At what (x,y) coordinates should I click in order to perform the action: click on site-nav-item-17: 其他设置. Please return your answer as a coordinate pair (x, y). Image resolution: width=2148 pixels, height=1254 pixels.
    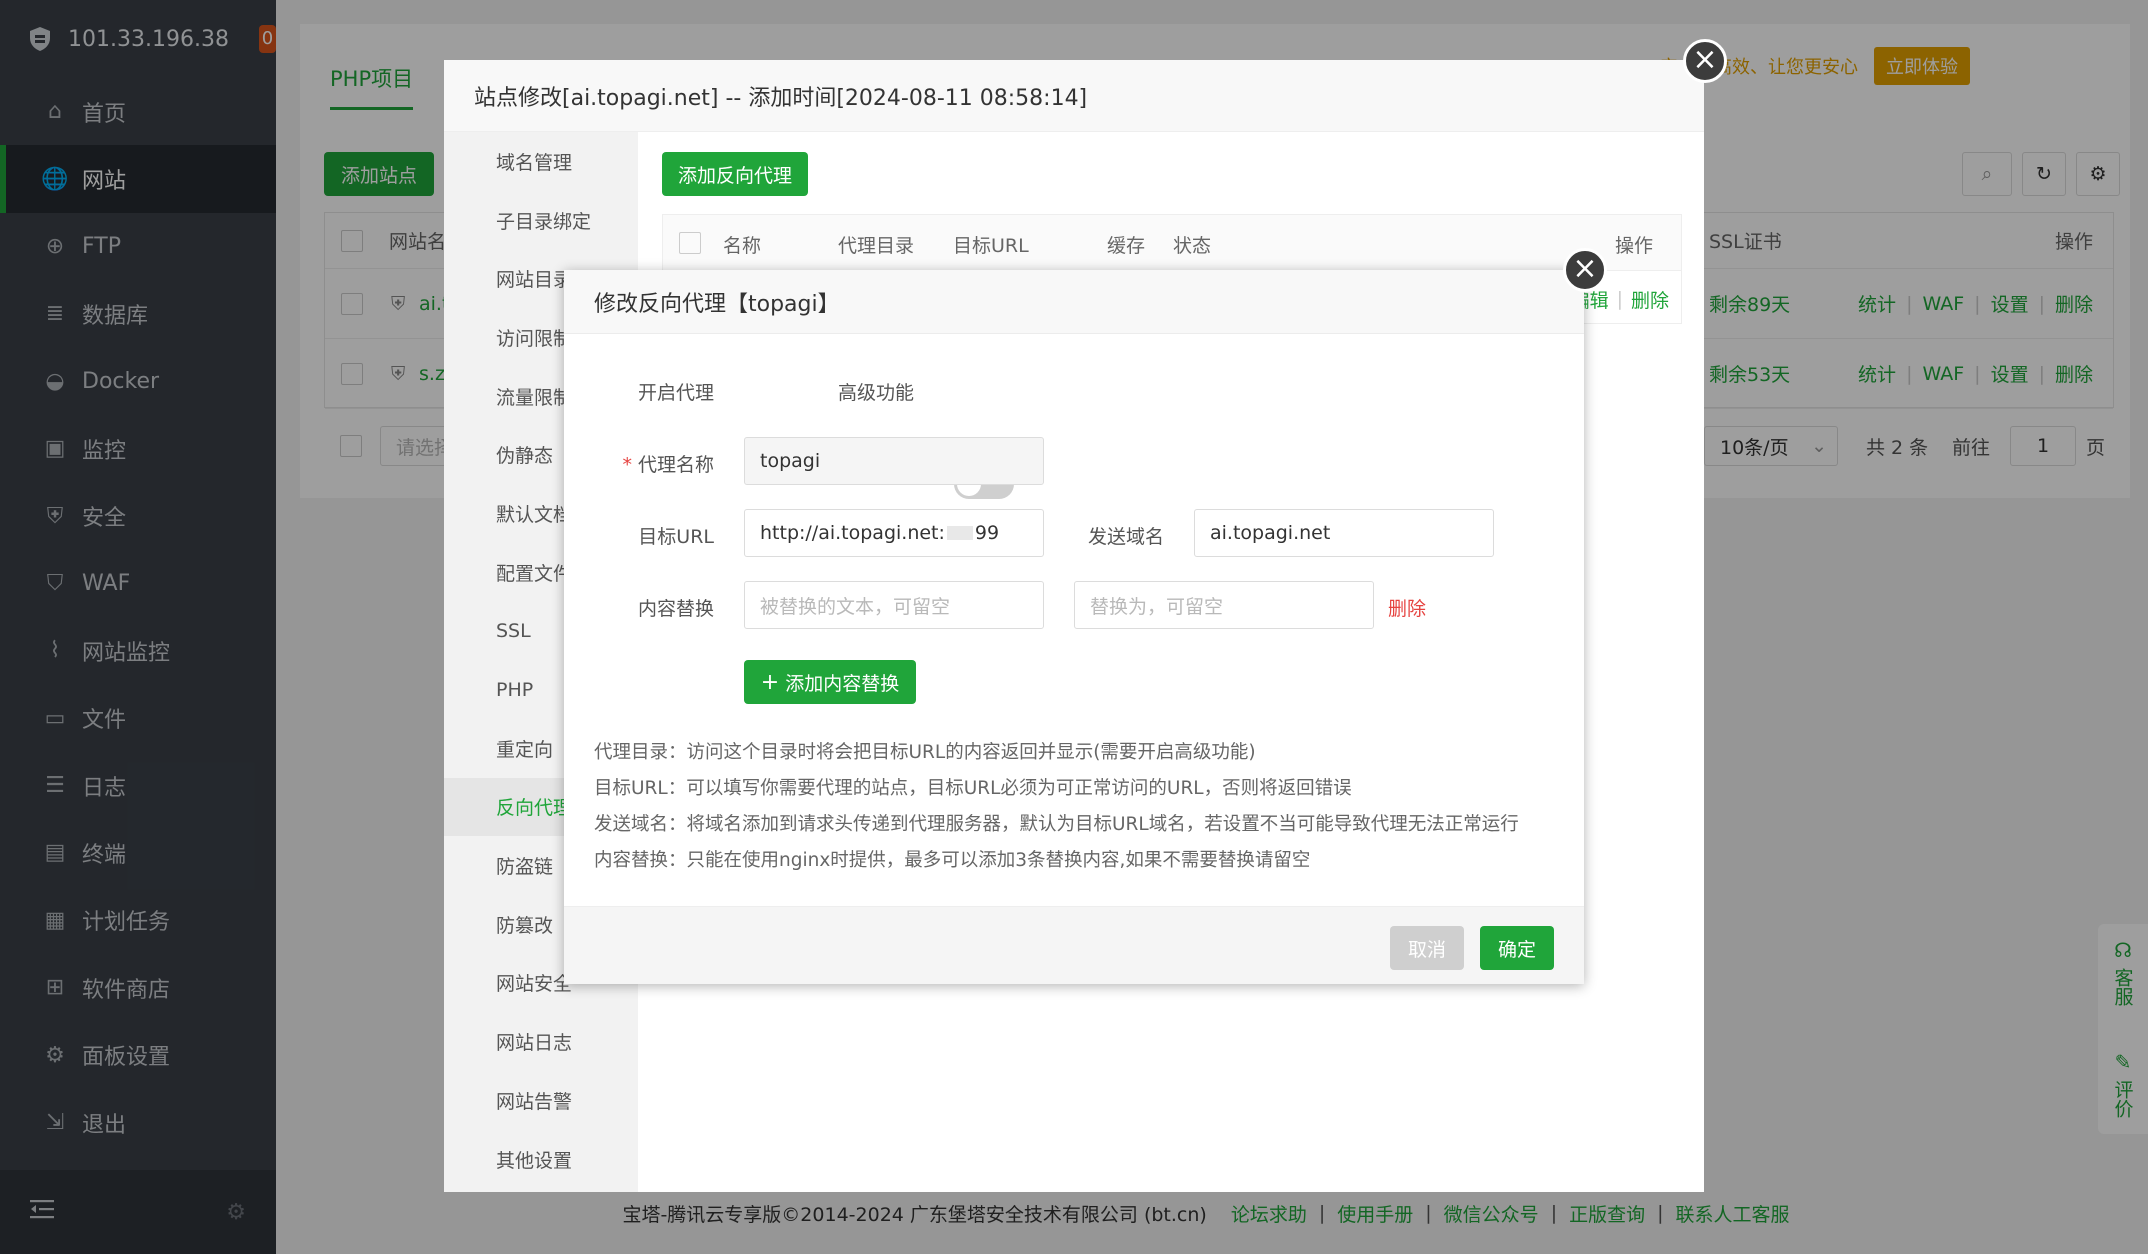
    Looking at the image, I should click on (541, 1159).